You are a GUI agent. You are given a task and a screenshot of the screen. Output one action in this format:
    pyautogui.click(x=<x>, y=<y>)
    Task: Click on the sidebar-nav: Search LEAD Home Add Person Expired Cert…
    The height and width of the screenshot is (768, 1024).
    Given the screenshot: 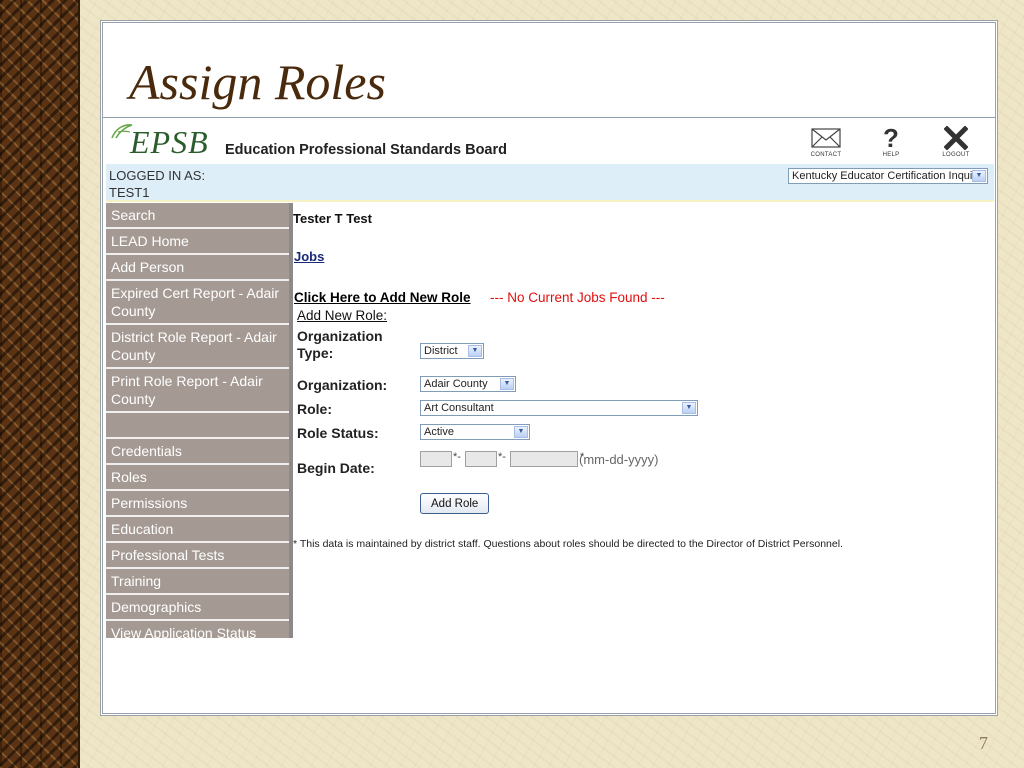 What is the action you would take?
    pyautogui.click(x=199, y=420)
    